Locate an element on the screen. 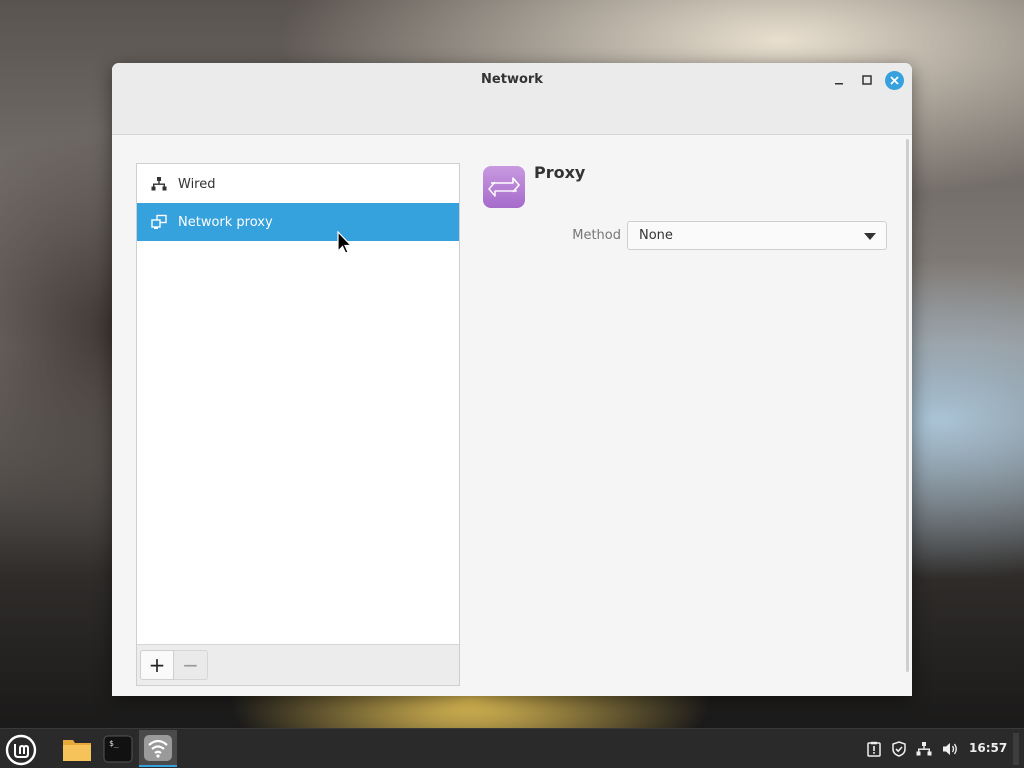 The height and width of the screenshot is (768, 1024). network-wifi-icon is located at coordinates (158, 747).